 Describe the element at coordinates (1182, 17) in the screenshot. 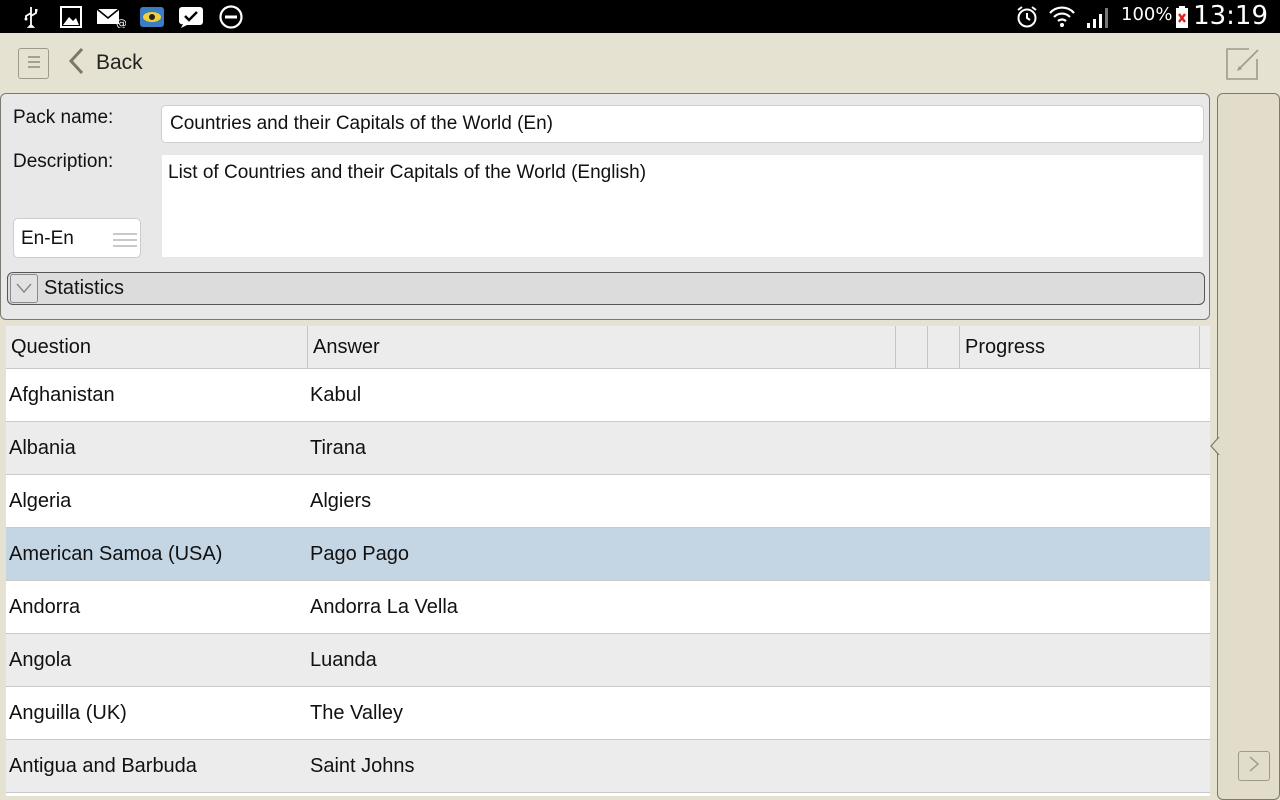

I see `battery-icon` at that location.